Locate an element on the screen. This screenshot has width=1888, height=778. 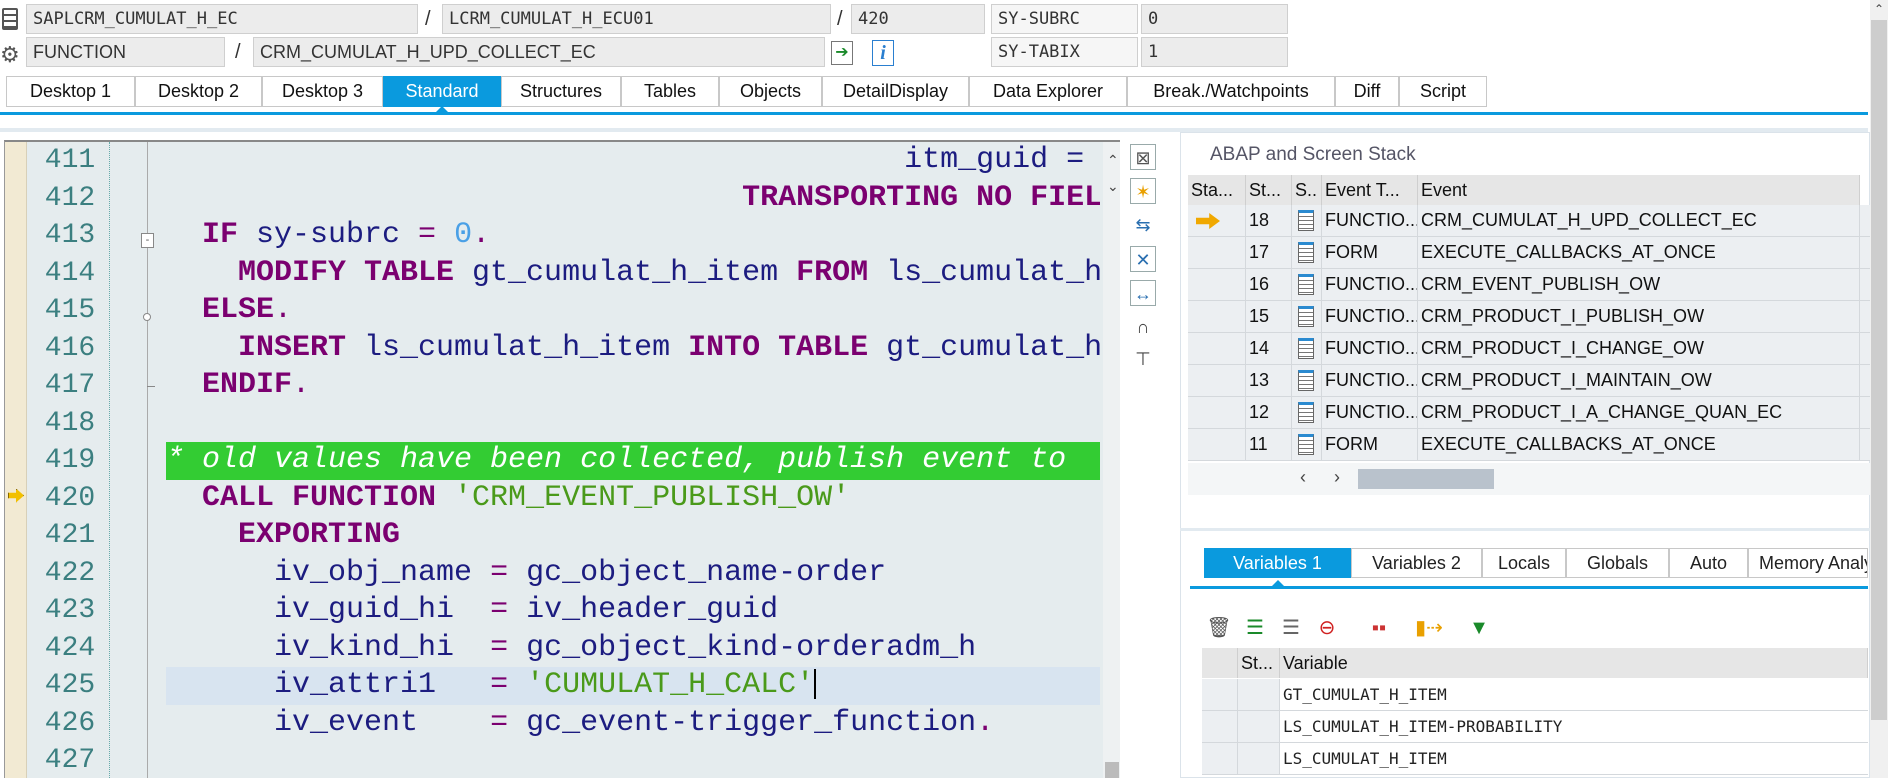
code-line: itm_guid = is located at coordinates (633, 161).